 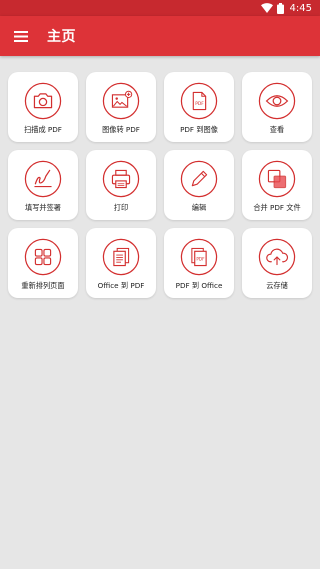 What do you see at coordinates (61, 37) in the screenshot?
I see `page-title: 主页` at bounding box center [61, 37].